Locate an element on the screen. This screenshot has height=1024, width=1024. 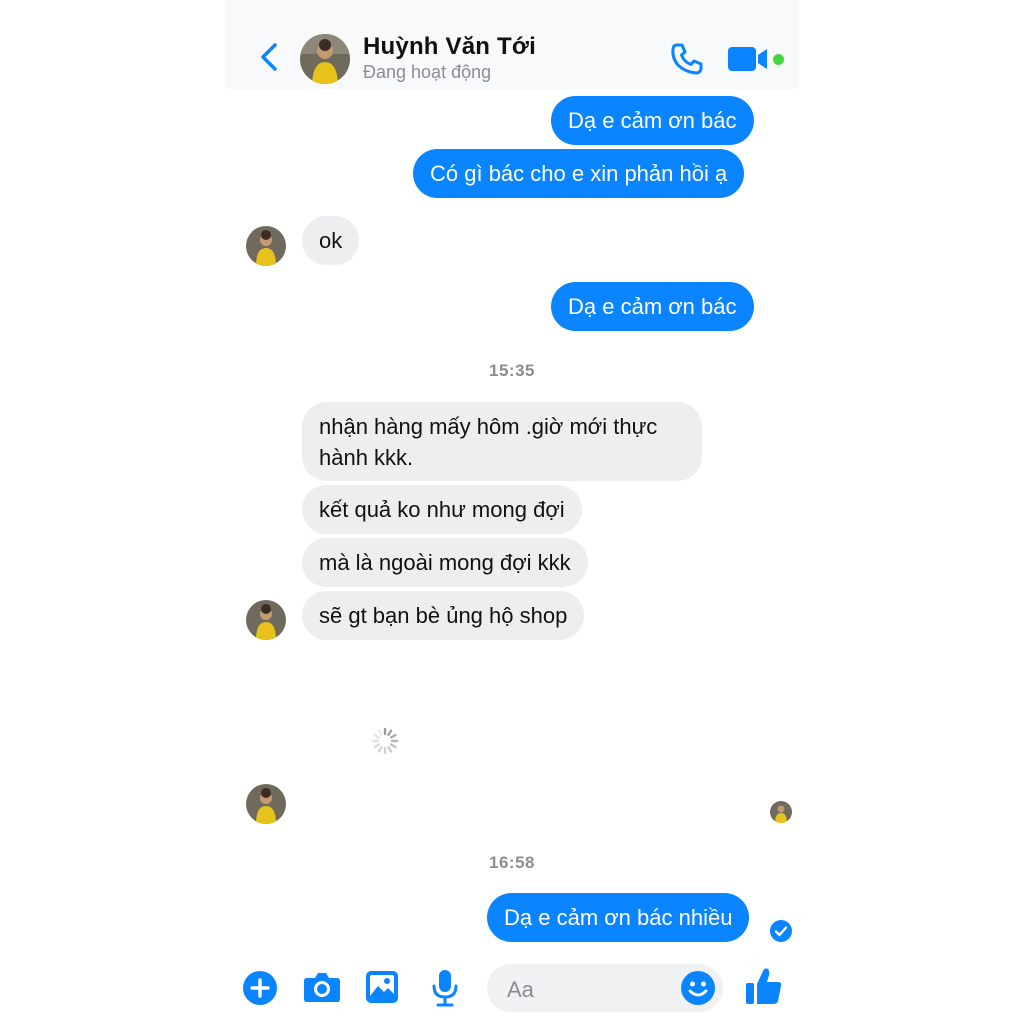
timestamp: 16:58 is located at coordinates (512, 862).